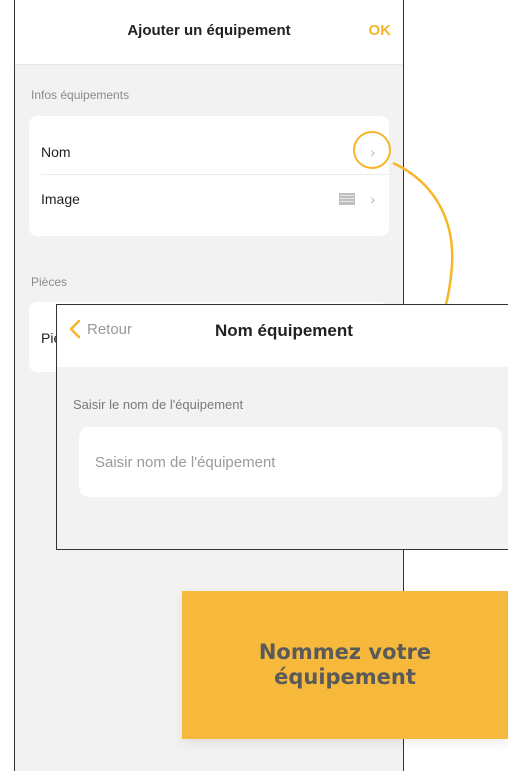 This screenshot has height=771, width=508. I want to click on header: Retour Nom équipement, so click(282, 336).